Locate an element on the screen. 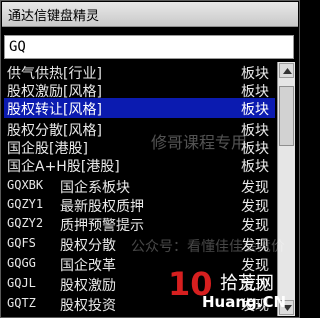 The image size is (320, 318). scroll-thumb is located at coordinates (286, 116).